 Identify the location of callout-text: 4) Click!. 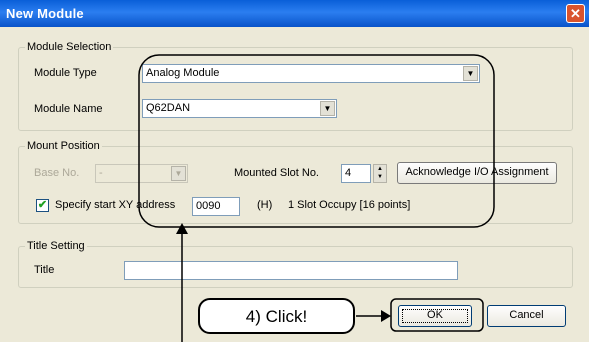
(276, 316).